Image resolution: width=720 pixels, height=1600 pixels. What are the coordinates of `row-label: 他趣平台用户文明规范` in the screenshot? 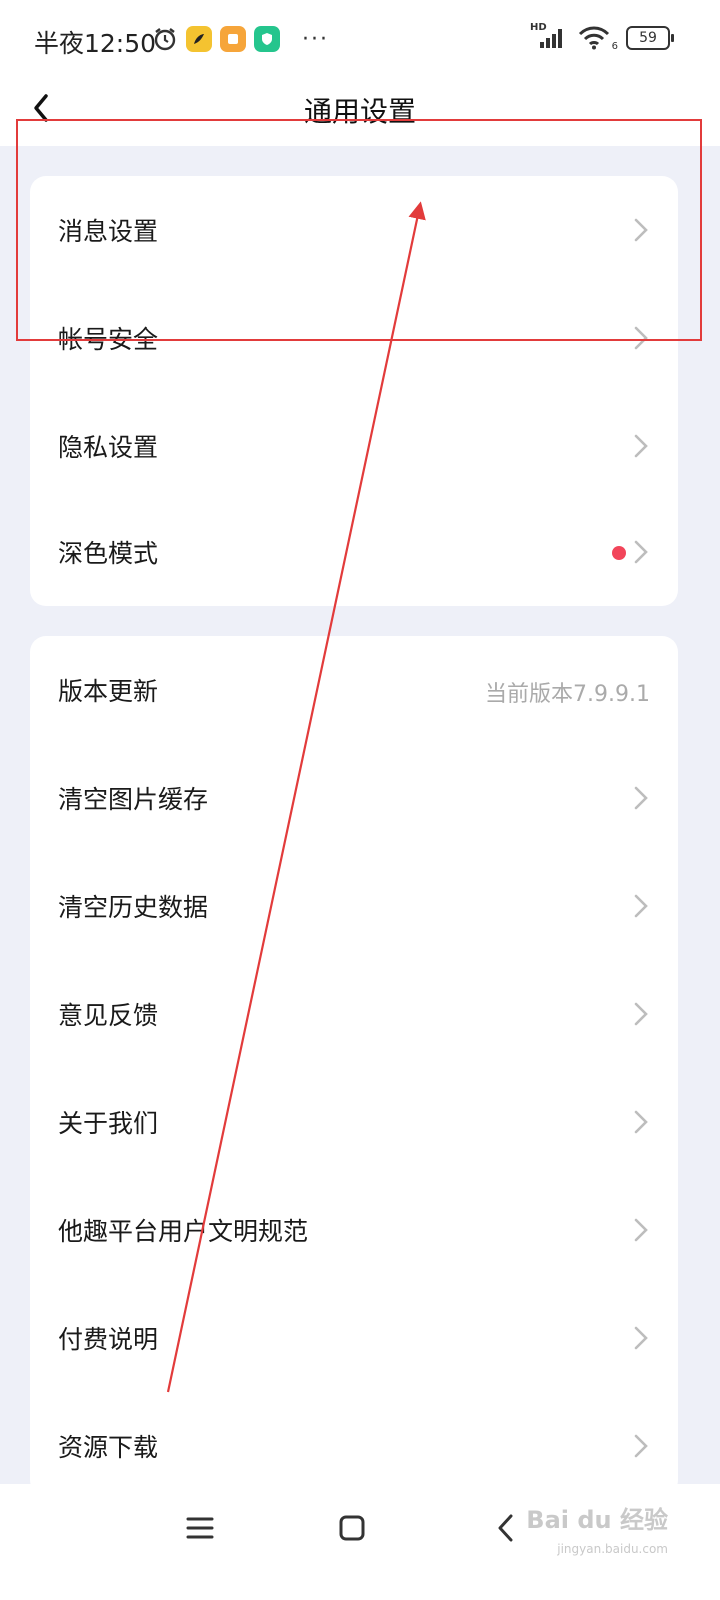 It's located at (183, 1231).